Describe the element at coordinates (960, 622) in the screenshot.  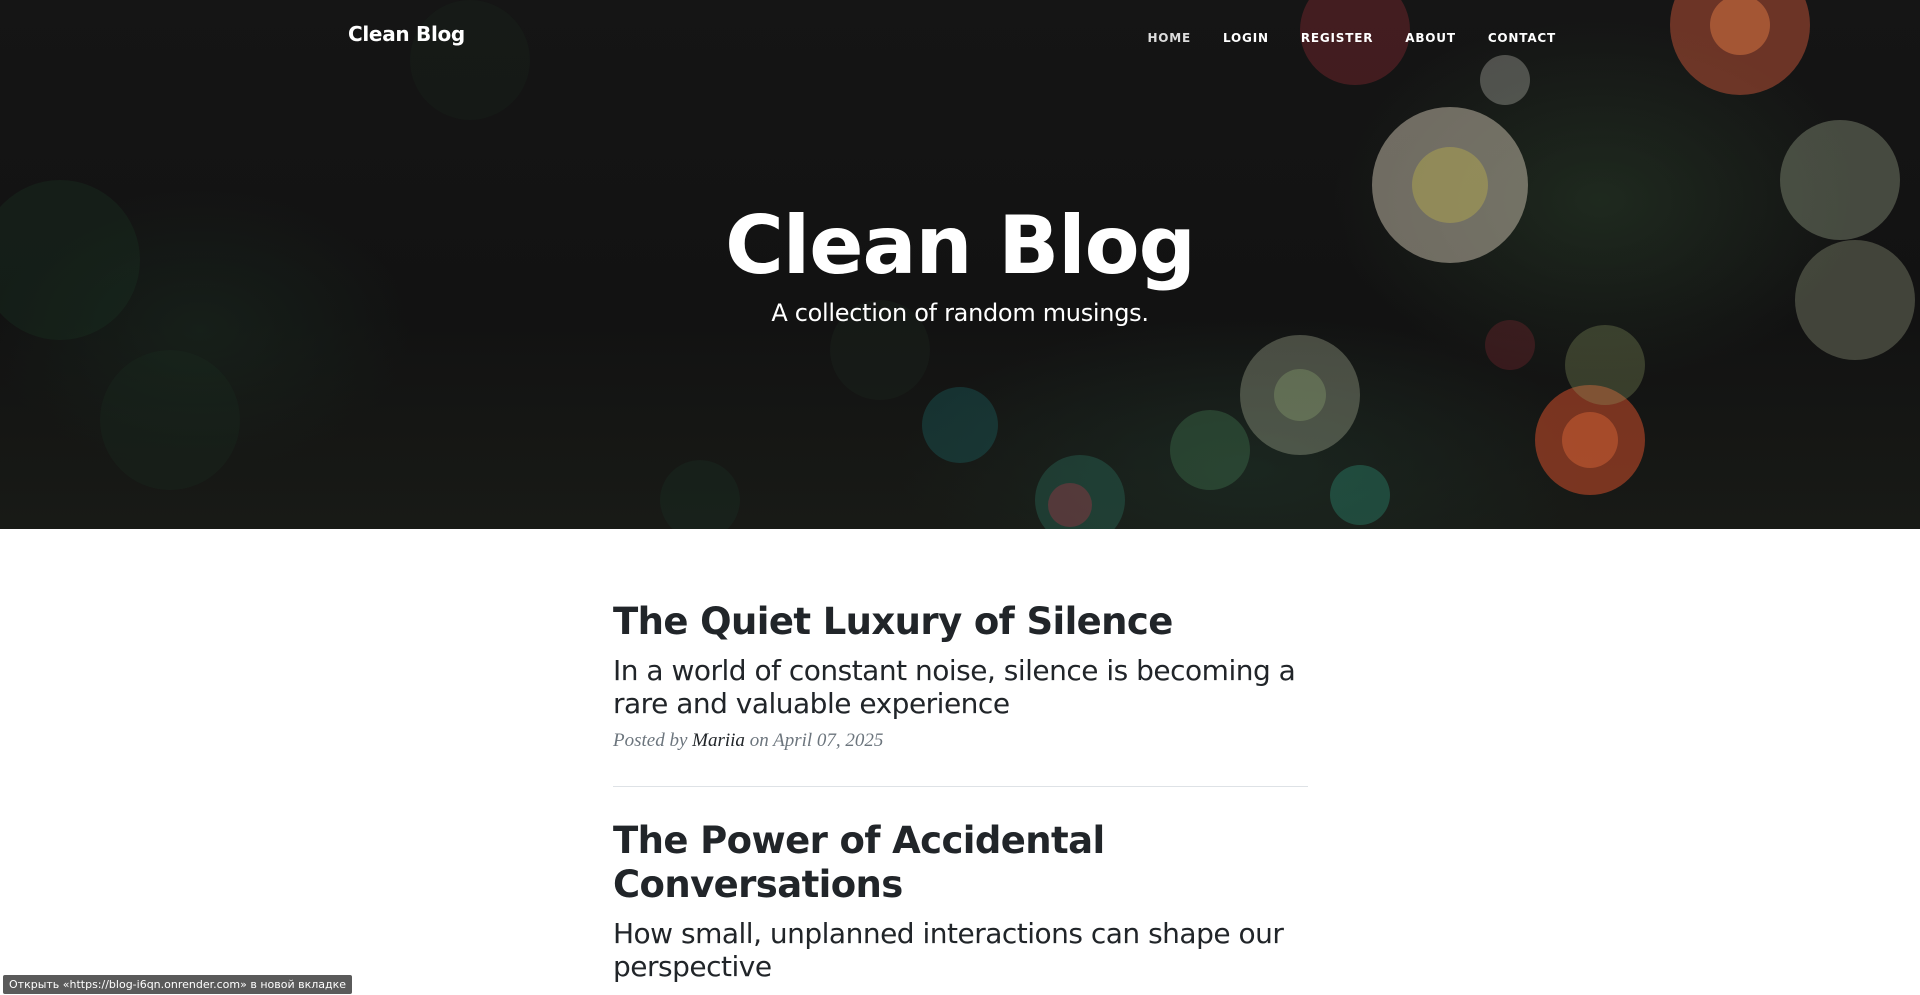
I see `post-title-link: The Quiet Luxury of Silence` at that location.